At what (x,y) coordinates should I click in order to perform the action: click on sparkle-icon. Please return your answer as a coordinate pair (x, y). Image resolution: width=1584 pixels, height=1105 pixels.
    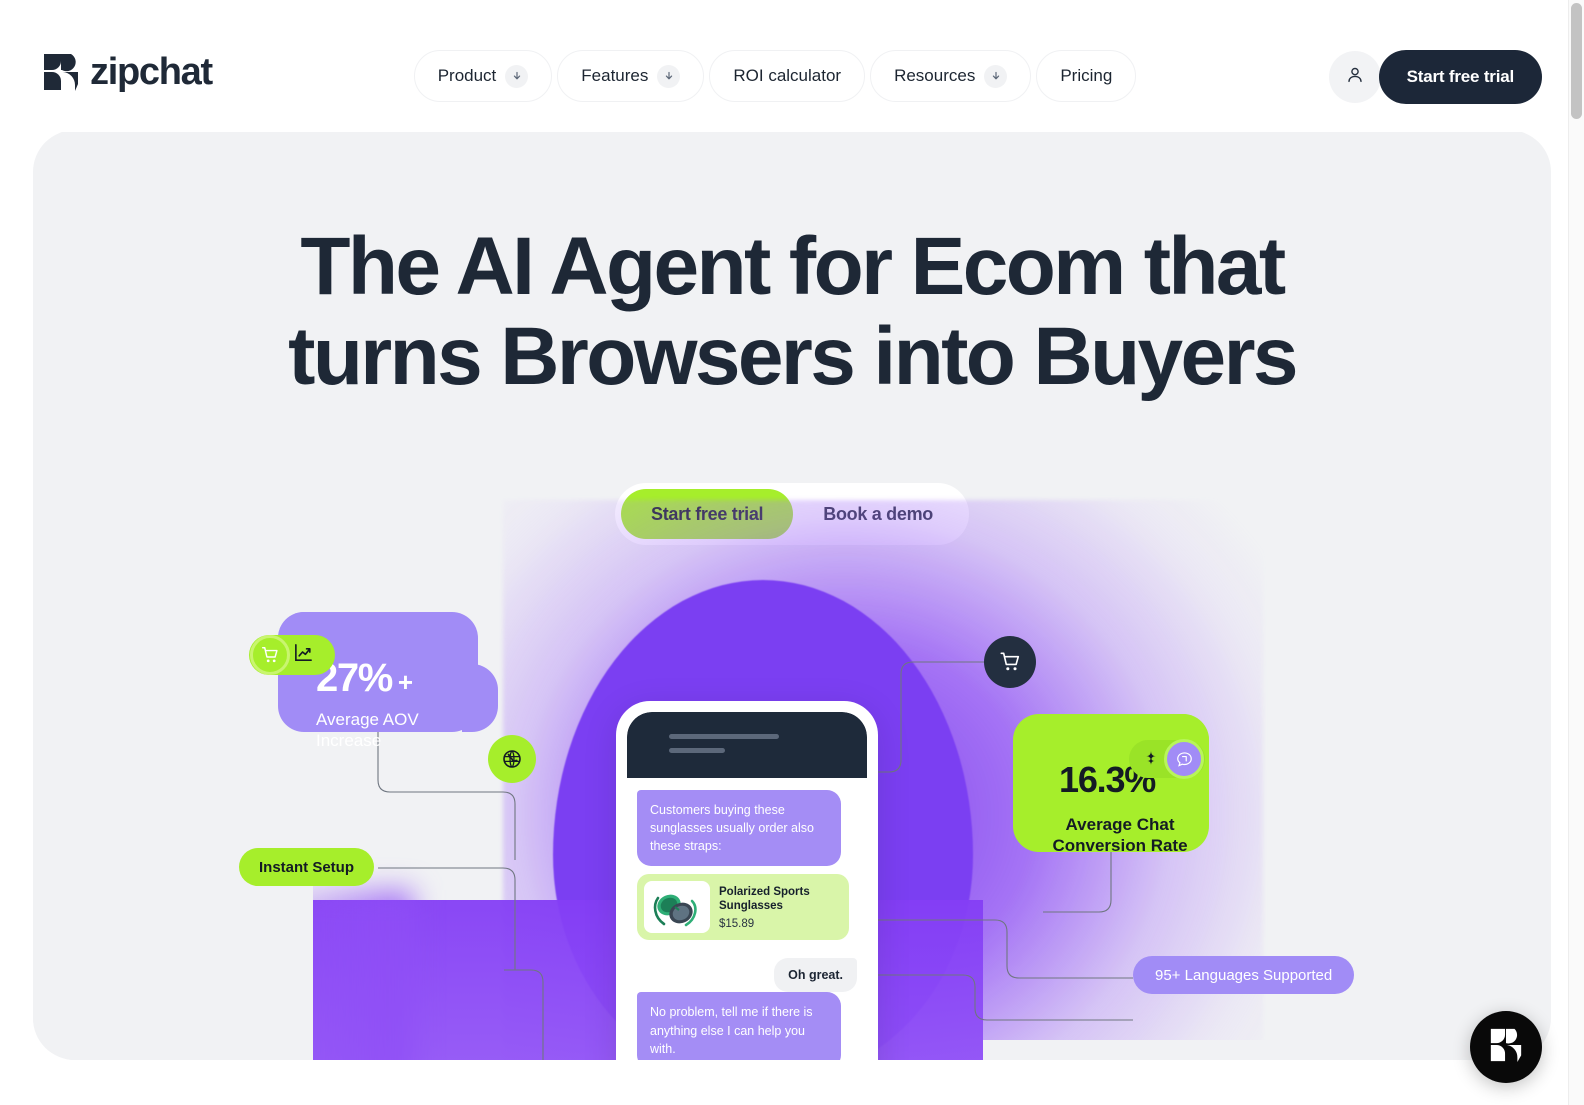
    Looking at the image, I should click on (1151, 759).